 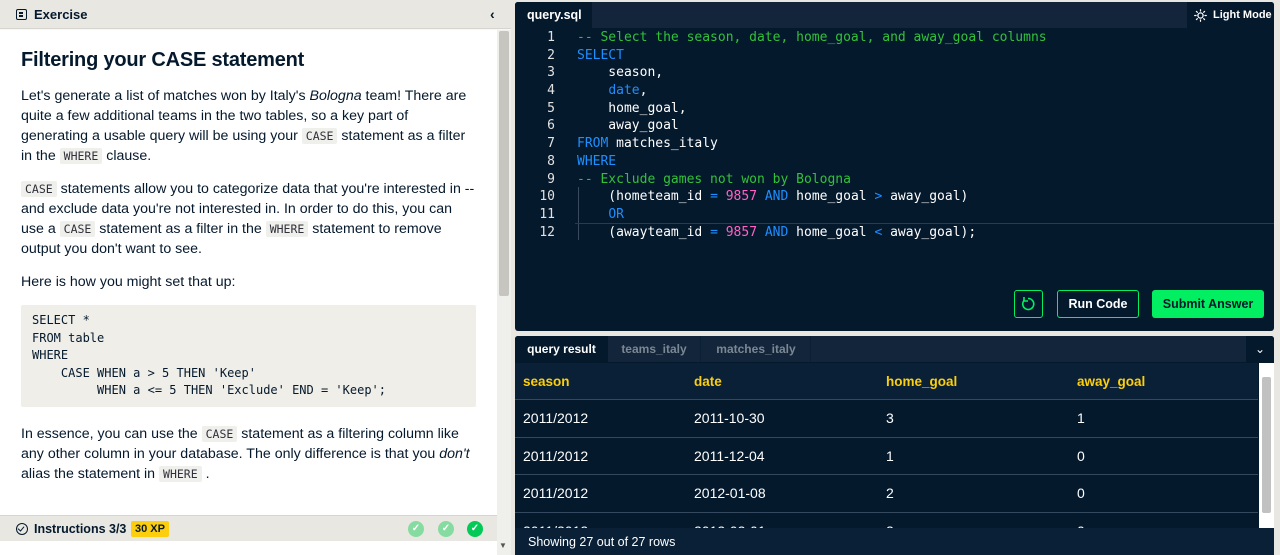 I want to click on paragraph-setup: Here is how you might set that up:, so click(x=128, y=282).